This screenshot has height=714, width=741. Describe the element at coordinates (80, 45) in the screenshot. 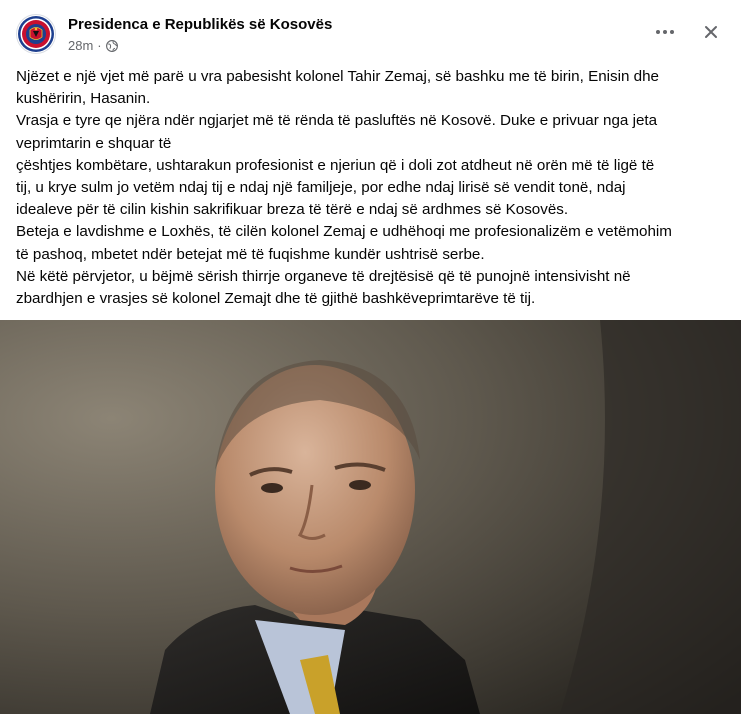

I see `post-timestamp: 28m` at that location.